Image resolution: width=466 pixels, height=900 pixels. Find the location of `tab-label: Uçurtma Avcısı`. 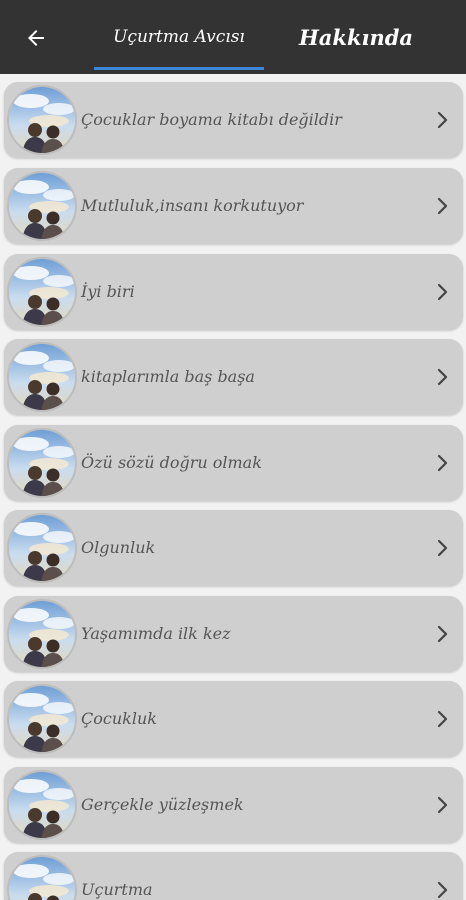

tab-label: Uçurtma Avcısı is located at coordinates (179, 37).